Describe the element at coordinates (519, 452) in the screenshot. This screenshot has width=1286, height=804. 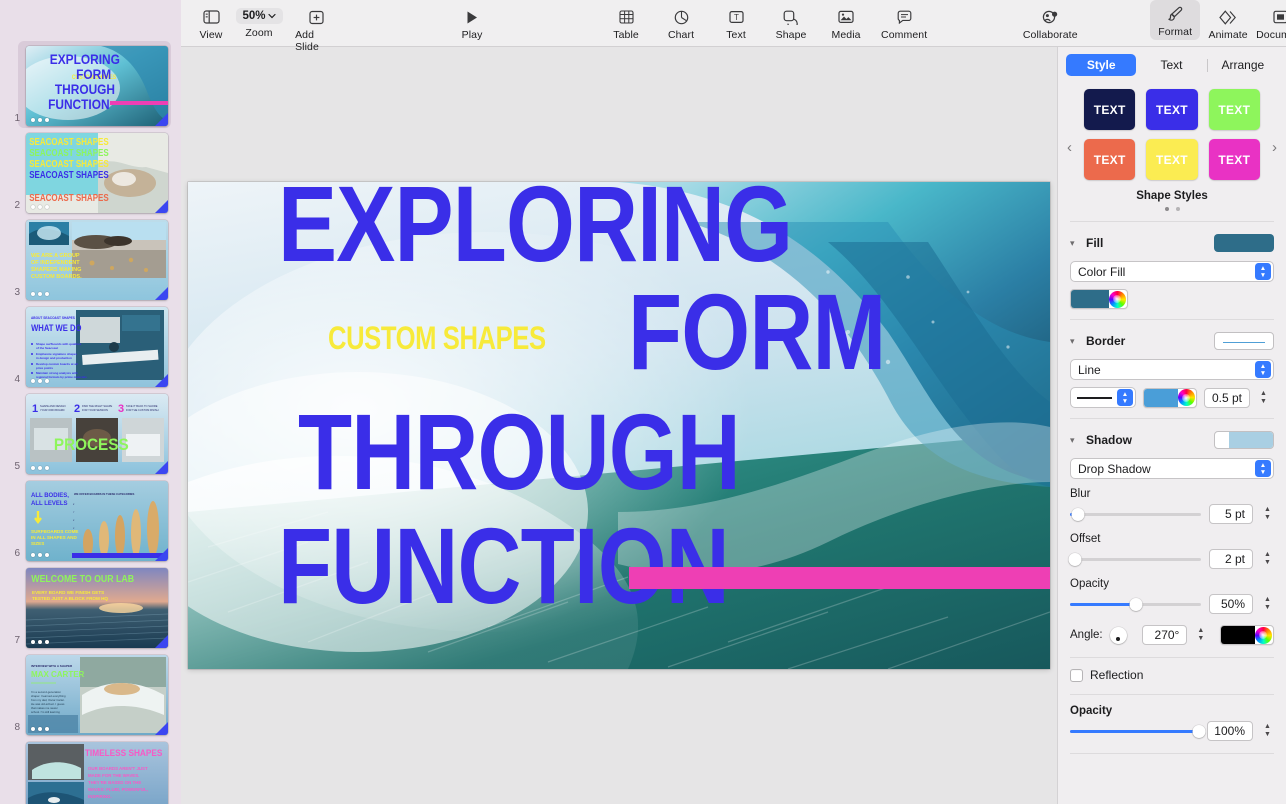
I see `slide-title-line-3: THROUGH` at that location.